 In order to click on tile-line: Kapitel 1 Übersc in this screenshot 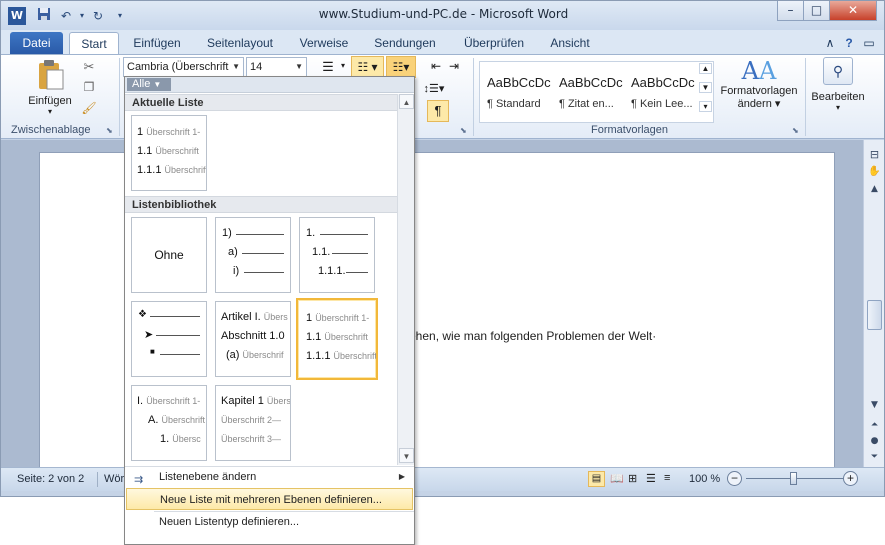, I will do `click(255, 401)`.